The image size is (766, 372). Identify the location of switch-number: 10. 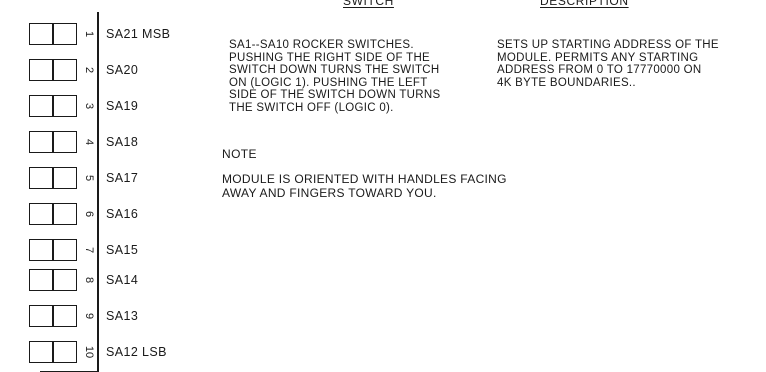
(89, 352).